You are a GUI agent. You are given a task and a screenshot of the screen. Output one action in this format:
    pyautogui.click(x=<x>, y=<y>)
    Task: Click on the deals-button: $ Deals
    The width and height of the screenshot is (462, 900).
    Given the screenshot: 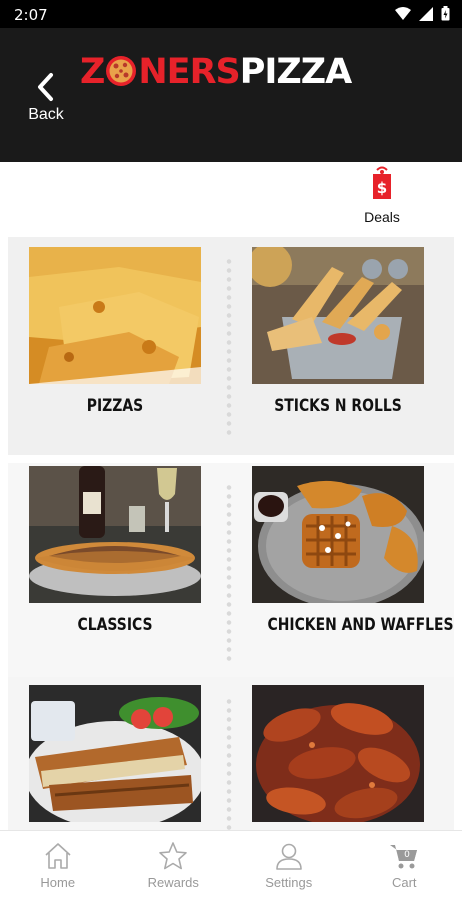 What is the action you would take?
    pyautogui.click(x=382, y=197)
    